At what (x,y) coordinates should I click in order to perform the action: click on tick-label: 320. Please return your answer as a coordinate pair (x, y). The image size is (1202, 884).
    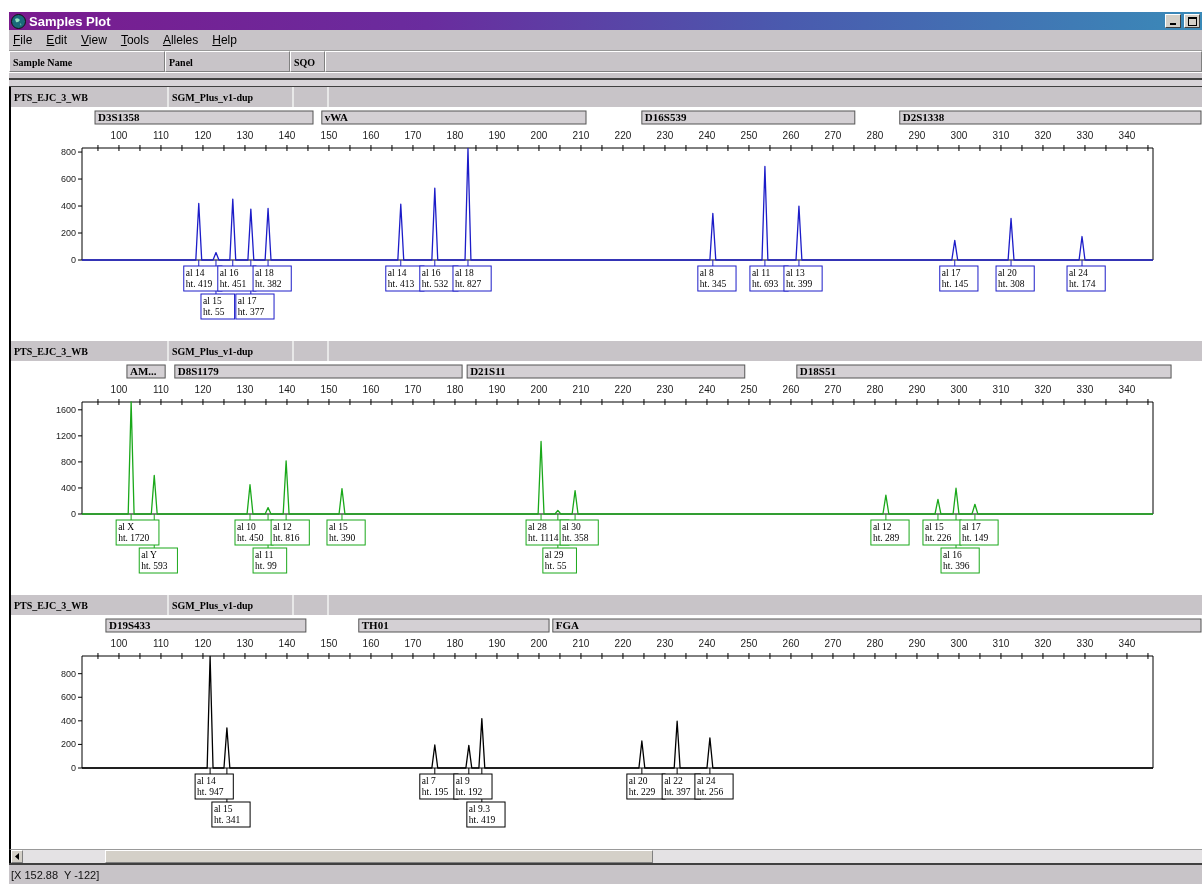
    Looking at the image, I should click on (1043, 389).